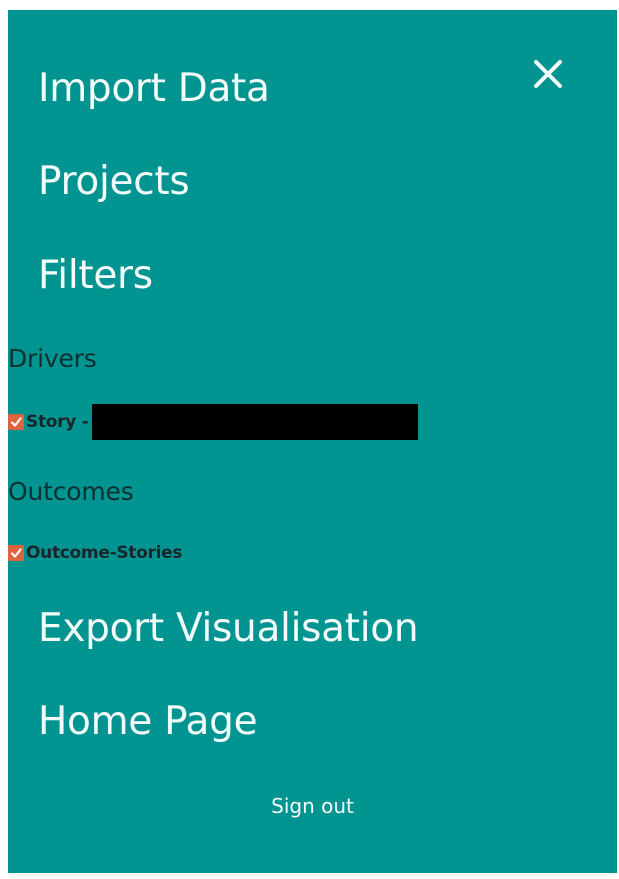 Image resolution: width=619 pixels, height=879 pixels. What do you see at coordinates (312, 806) in the screenshot?
I see `sign-out-link: Sign out` at bounding box center [312, 806].